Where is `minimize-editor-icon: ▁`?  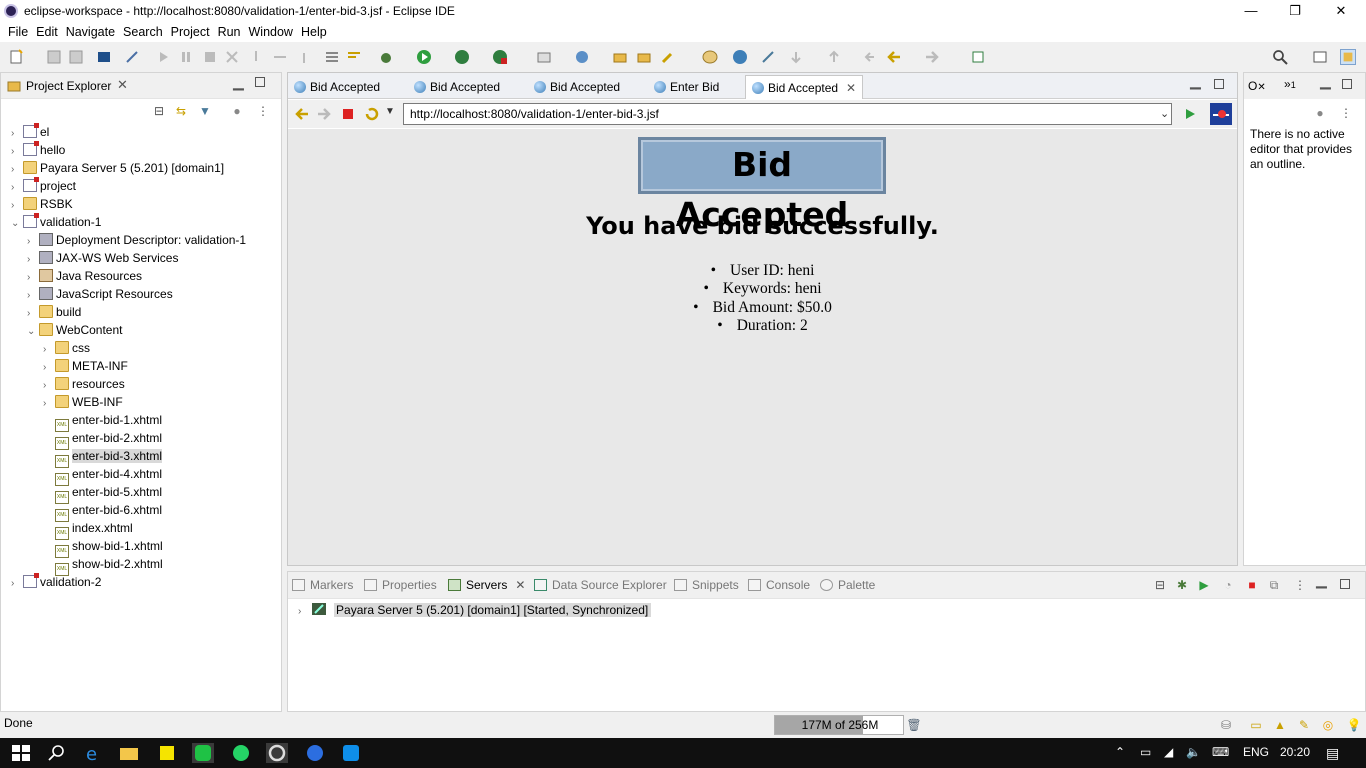 minimize-editor-icon: ▁ is located at coordinates (1195, 81).